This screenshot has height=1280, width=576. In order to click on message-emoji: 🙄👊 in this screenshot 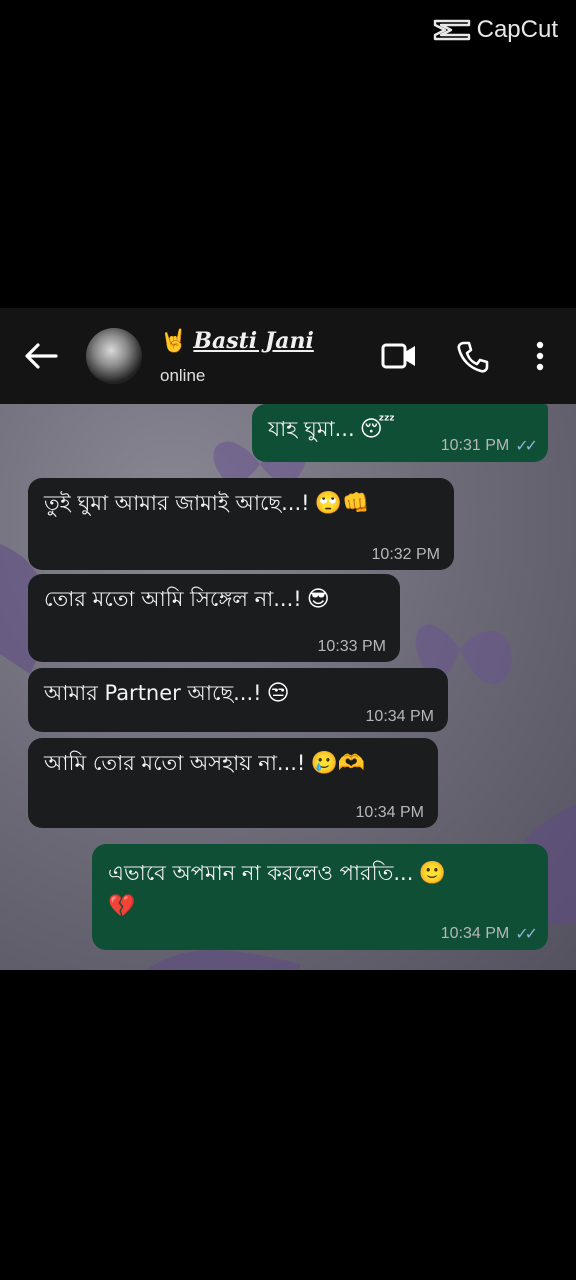, I will do `click(342, 503)`.